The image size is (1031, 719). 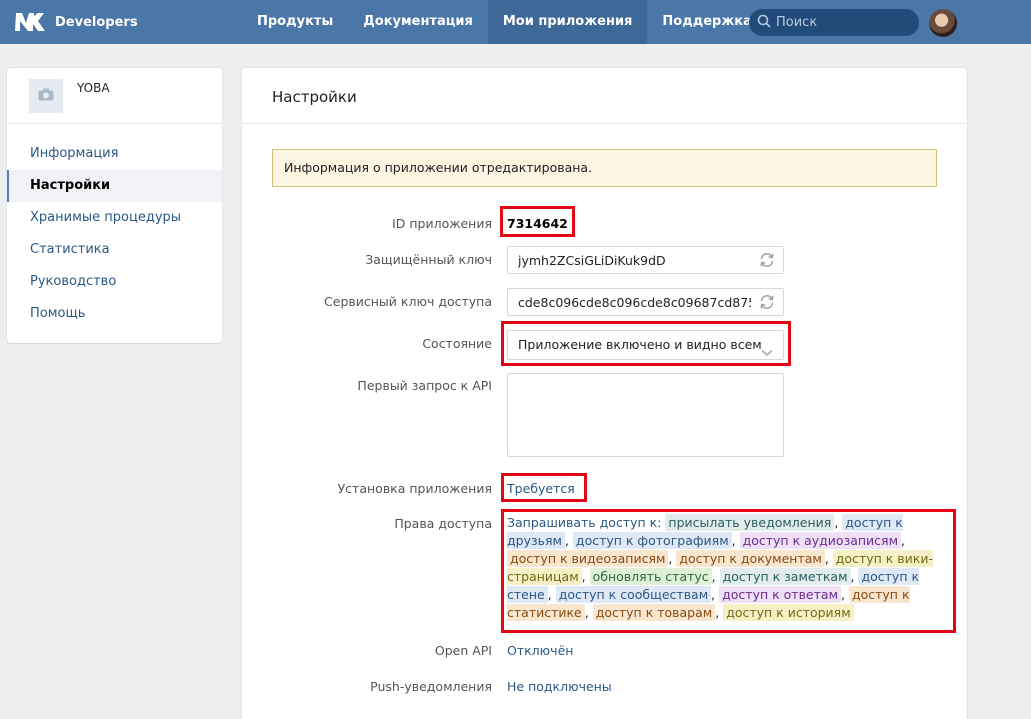 What do you see at coordinates (114, 282) in the screenshot?
I see `sidebar-item-guide: Руководство` at bounding box center [114, 282].